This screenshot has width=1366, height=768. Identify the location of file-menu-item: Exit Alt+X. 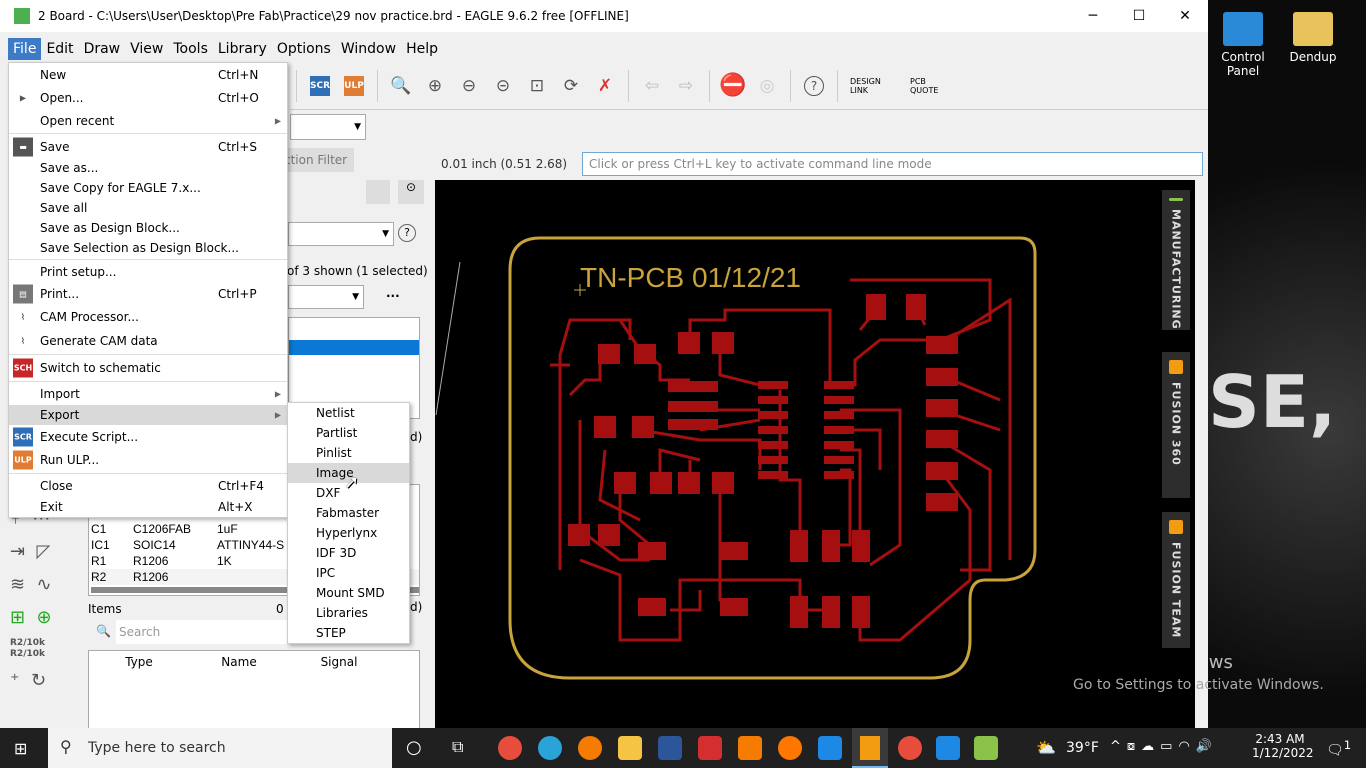
(148, 507).